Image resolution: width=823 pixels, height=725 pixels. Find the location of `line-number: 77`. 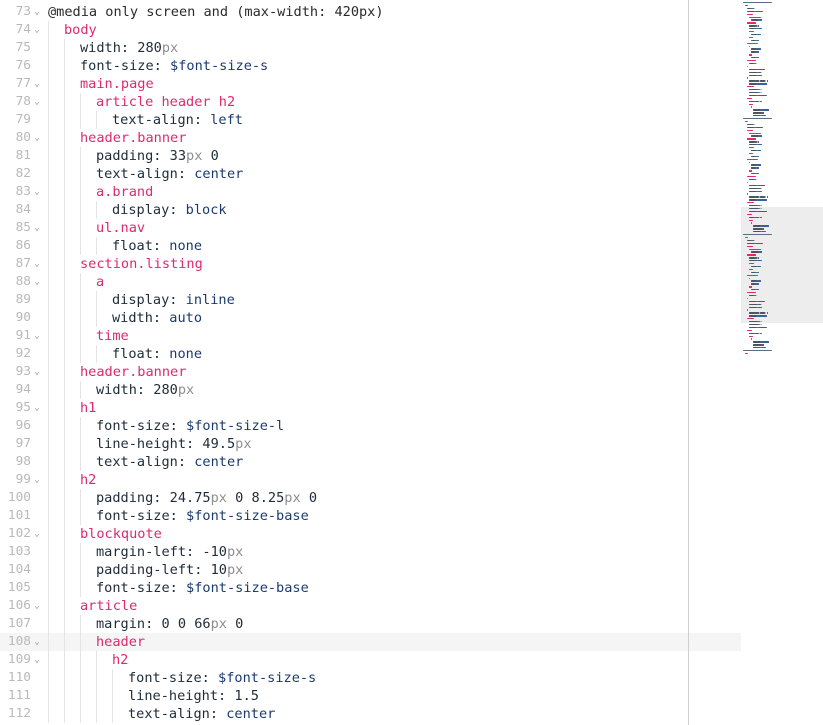

line-number: 77 is located at coordinates (23, 83).